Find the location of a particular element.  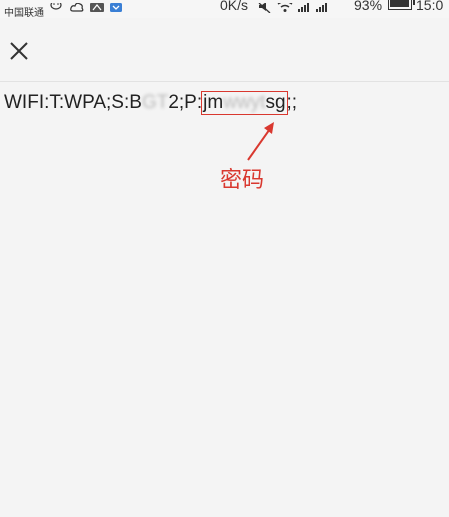

password-end: sg is located at coordinates (275, 102).